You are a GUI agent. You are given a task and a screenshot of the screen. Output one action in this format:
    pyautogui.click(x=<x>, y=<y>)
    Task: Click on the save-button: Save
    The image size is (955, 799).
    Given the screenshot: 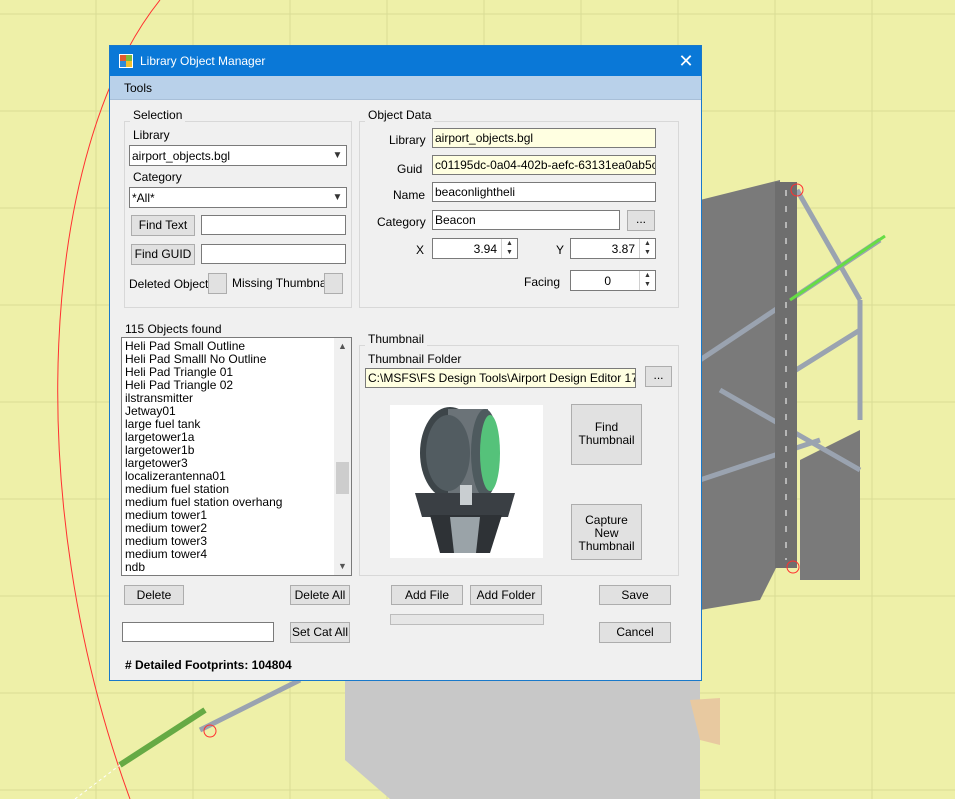 What is the action you would take?
    pyautogui.click(x=635, y=595)
    